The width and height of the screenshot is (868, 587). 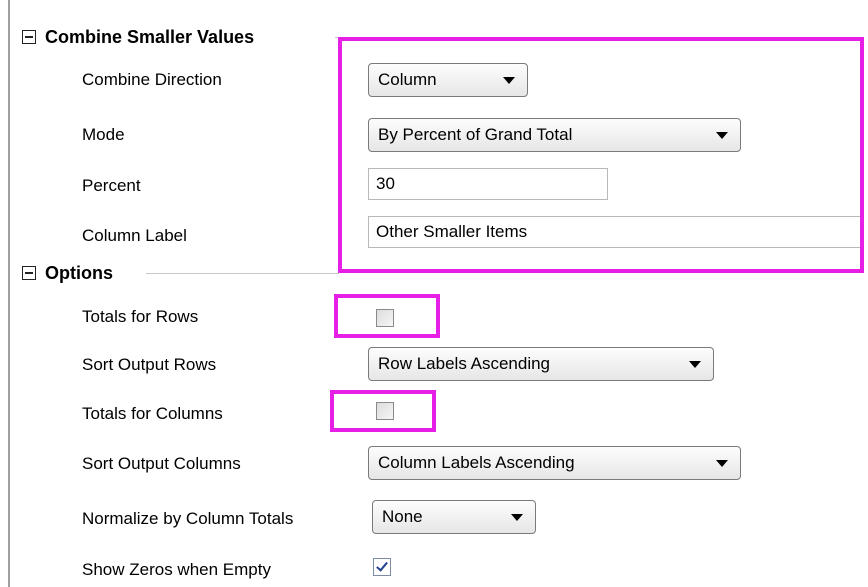 What do you see at coordinates (476, 462) in the screenshot?
I see `sort-columns-value: Column Labels Ascending` at bounding box center [476, 462].